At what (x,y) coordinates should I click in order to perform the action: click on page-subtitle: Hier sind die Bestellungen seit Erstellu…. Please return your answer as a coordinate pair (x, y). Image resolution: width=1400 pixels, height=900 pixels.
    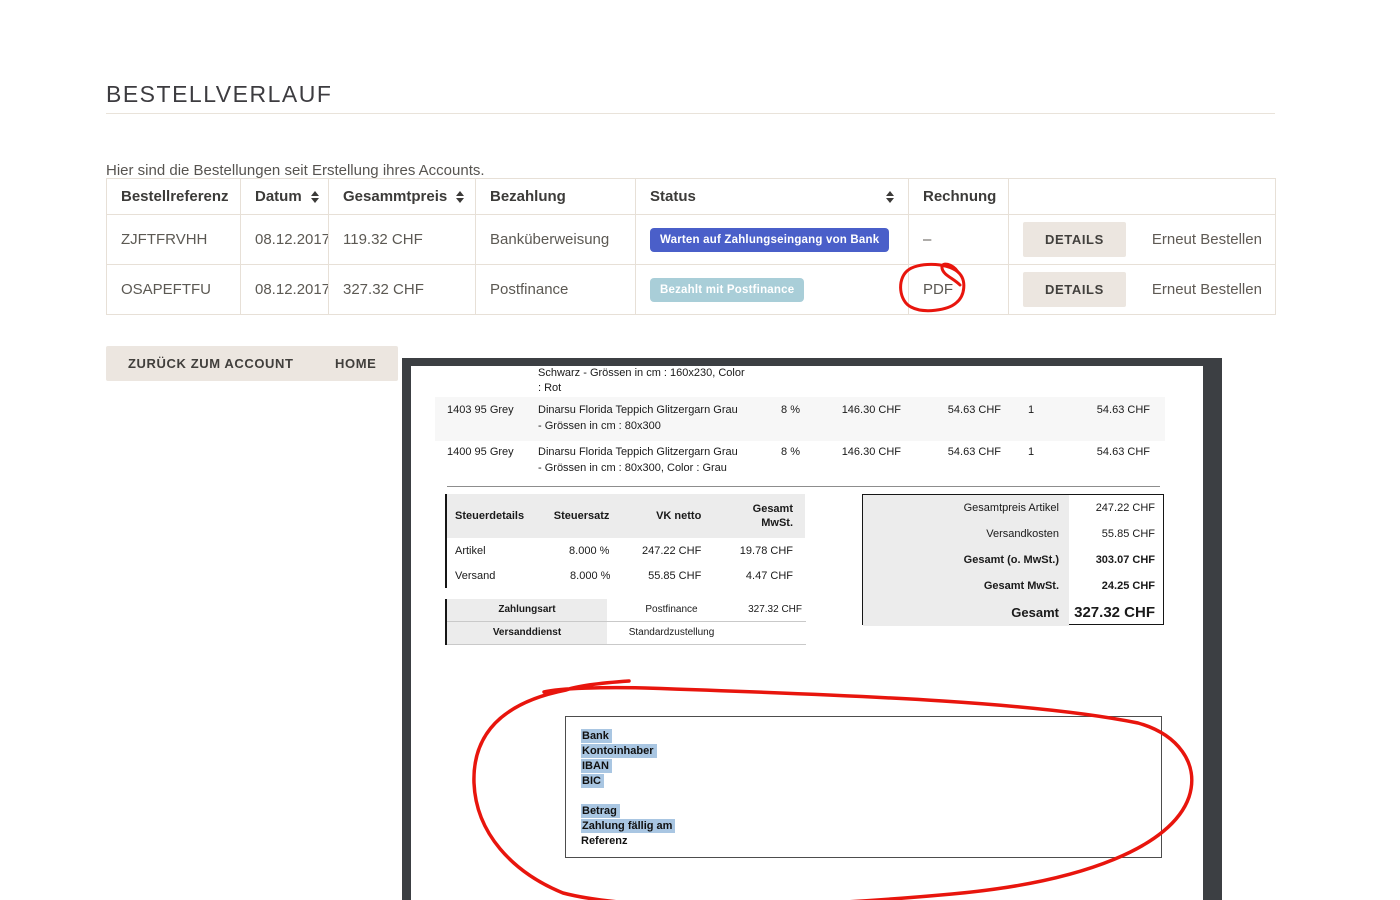
    Looking at the image, I should click on (295, 170).